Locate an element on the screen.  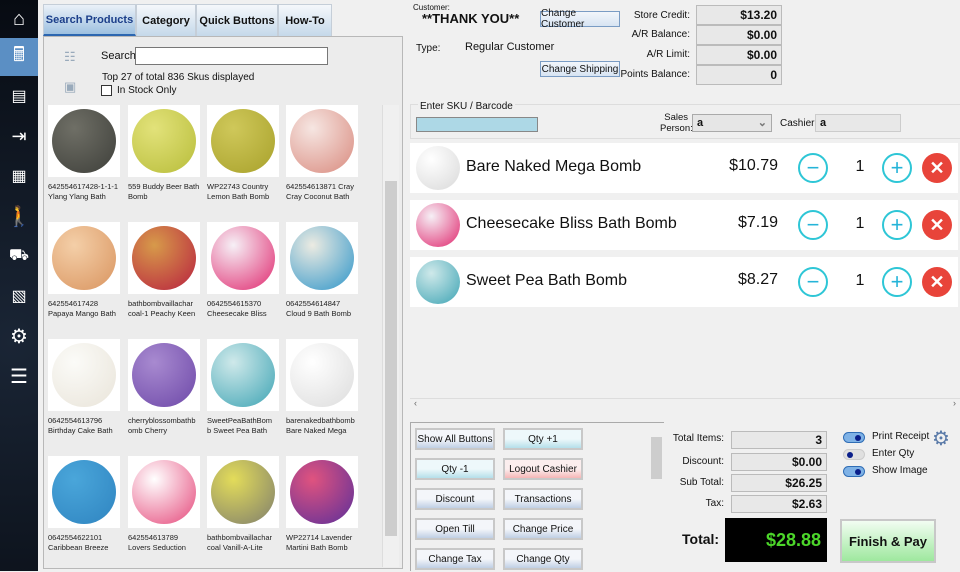
menu-icon: ☰ is located at coordinates (19, 376).